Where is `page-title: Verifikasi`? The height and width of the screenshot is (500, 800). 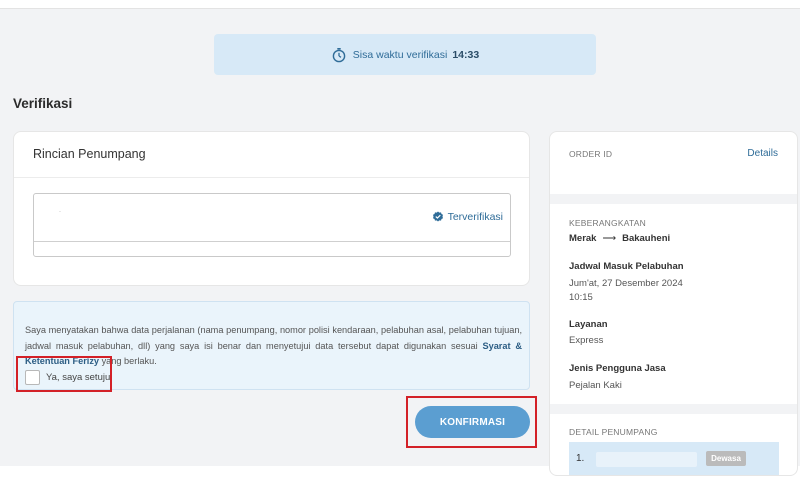 page-title: Verifikasi is located at coordinates (43, 103).